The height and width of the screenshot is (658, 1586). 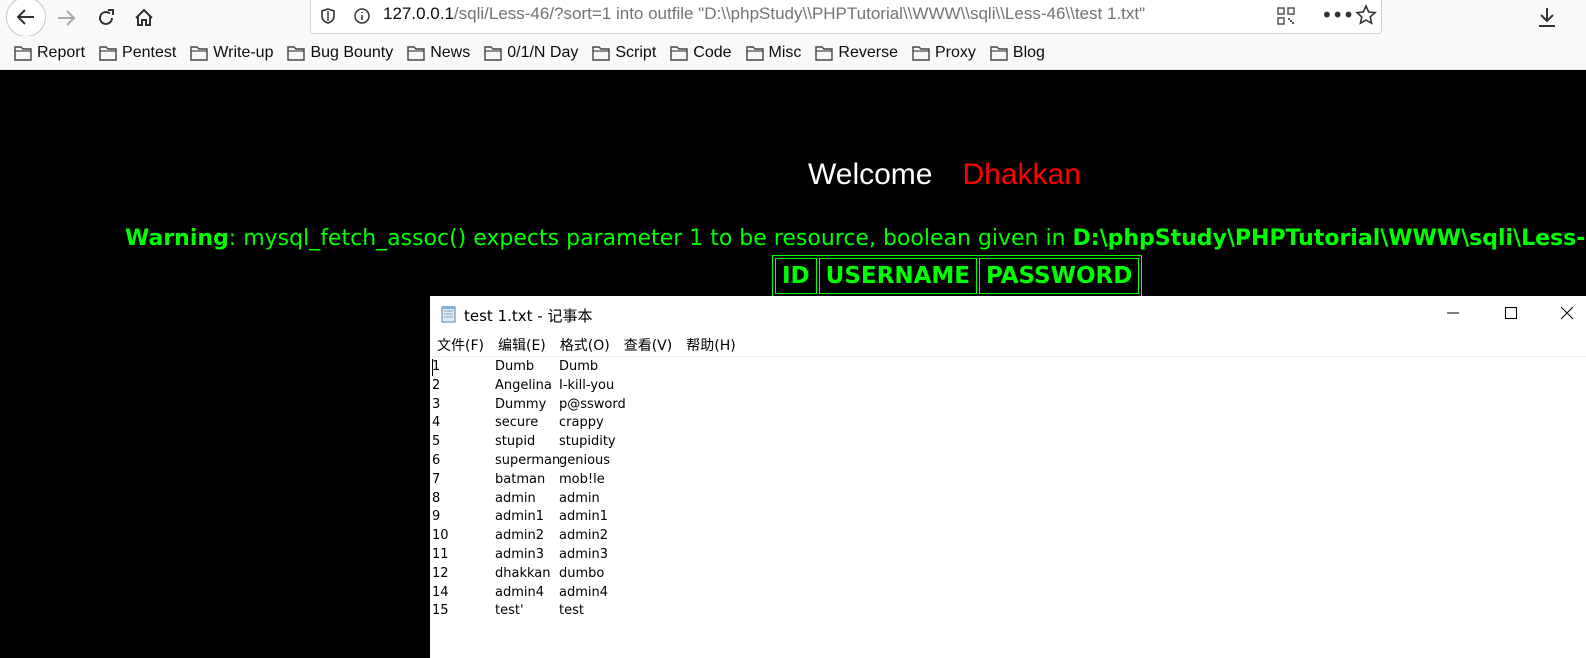 I want to click on text-line: 15 test' test, so click(x=632, y=611).